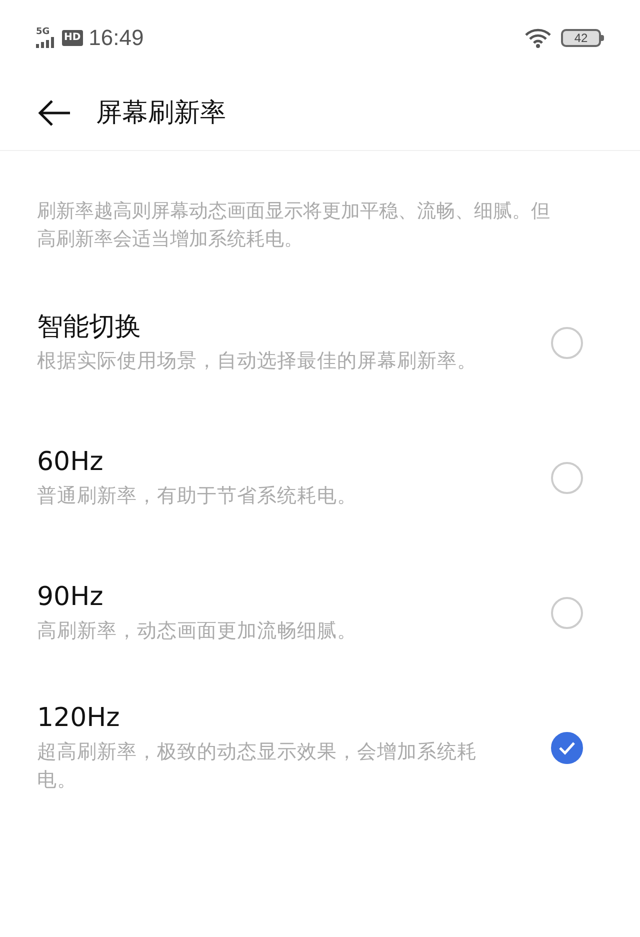  What do you see at coordinates (79, 718) in the screenshot?
I see `option-title: 120Hz` at bounding box center [79, 718].